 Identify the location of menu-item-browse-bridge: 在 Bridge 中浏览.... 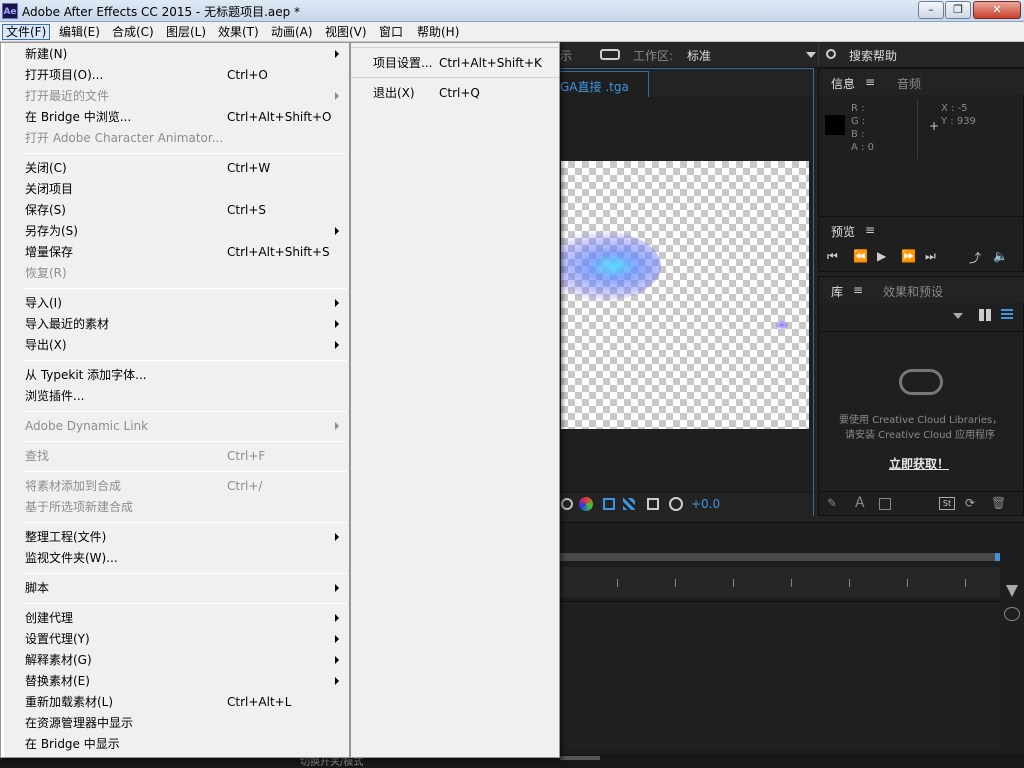
(78, 117).